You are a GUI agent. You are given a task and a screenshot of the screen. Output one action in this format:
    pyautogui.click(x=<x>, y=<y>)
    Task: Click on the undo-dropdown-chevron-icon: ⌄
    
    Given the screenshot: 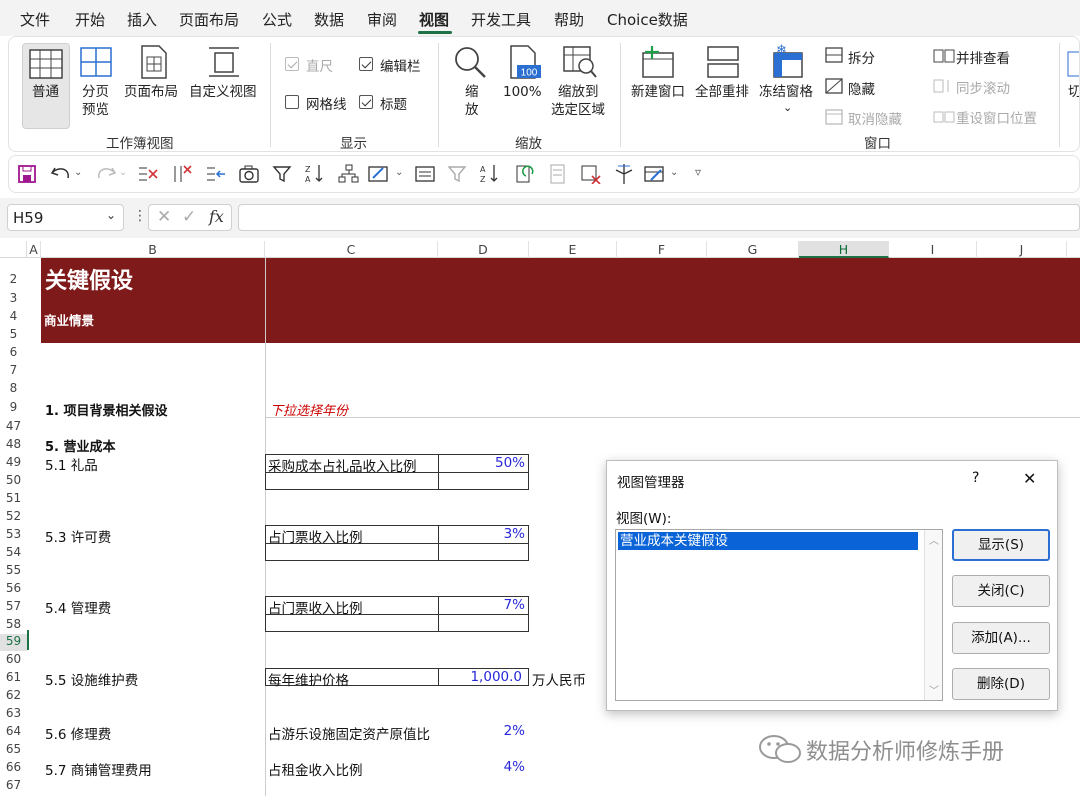 What is the action you would take?
    pyautogui.click(x=78, y=172)
    